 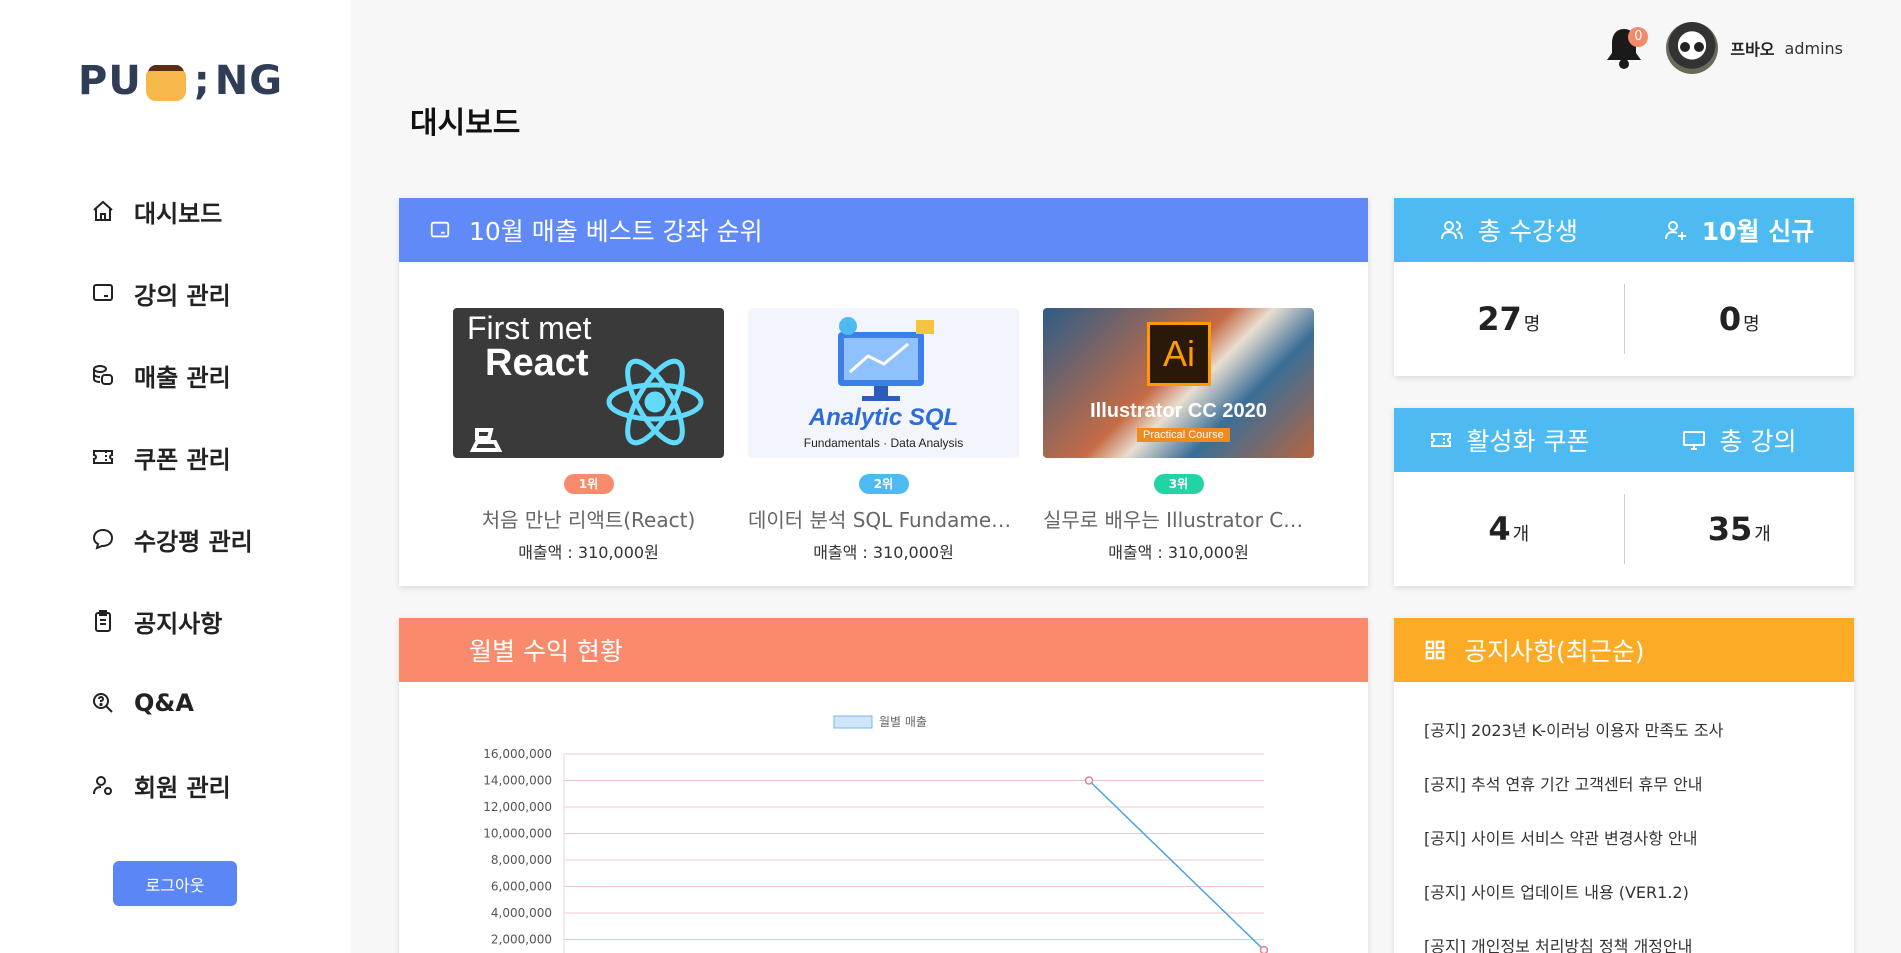 What do you see at coordinates (1626, 48) in the screenshot?
I see `notification-button: 0` at bounding box center [1626, 48].